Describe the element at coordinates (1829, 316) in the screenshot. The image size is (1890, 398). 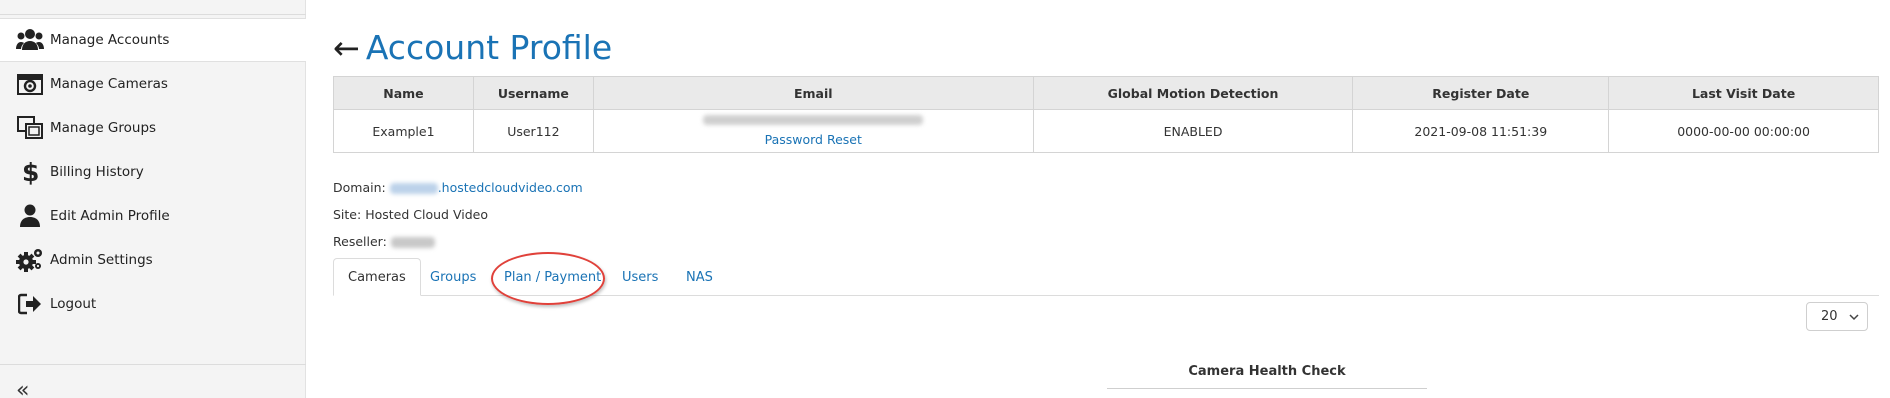
I see `page-size-value: 20` at that location.